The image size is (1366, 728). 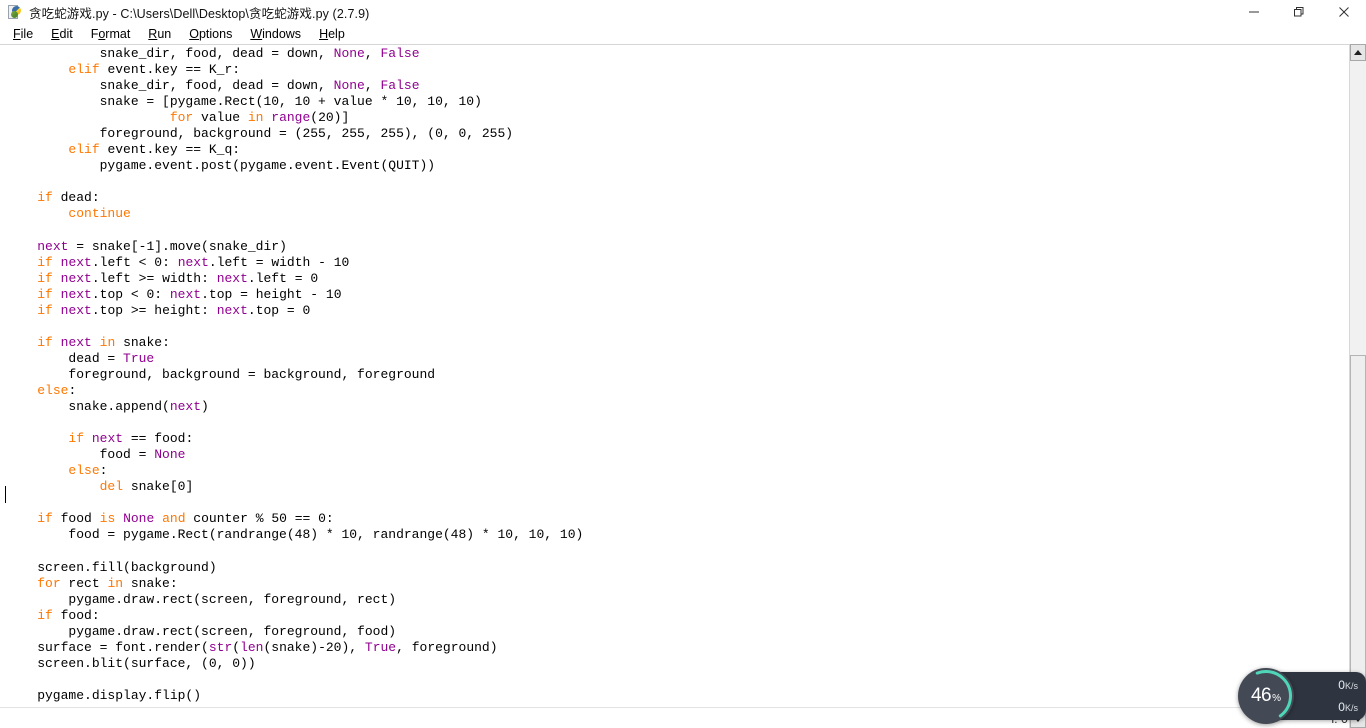 I want to click on menu-item-help: Help, so click(x=332, y=34).